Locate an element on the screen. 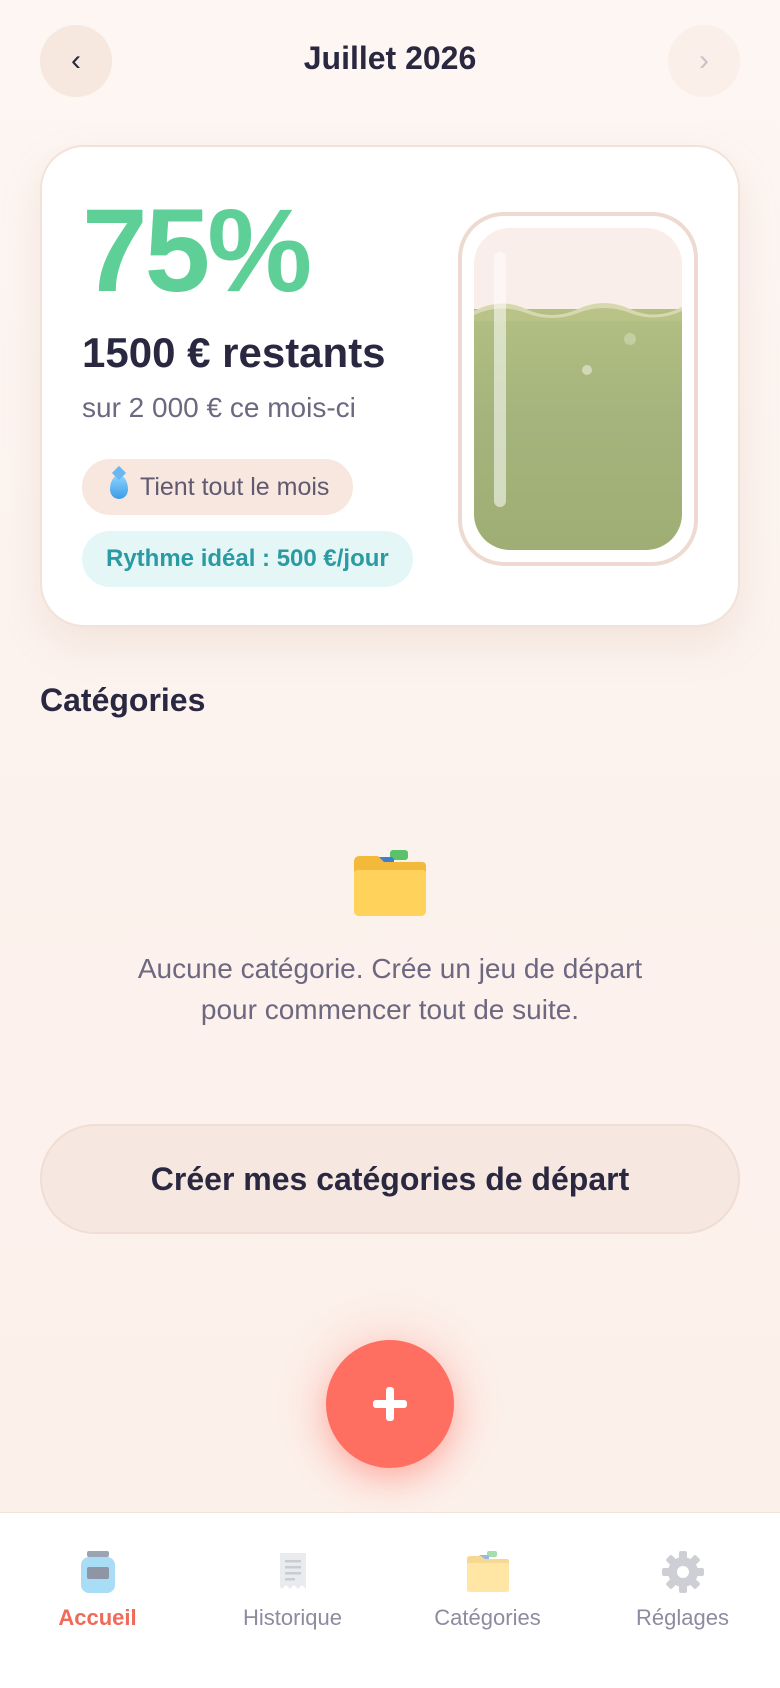  plus-icon is located at coordinates (390, 1404).